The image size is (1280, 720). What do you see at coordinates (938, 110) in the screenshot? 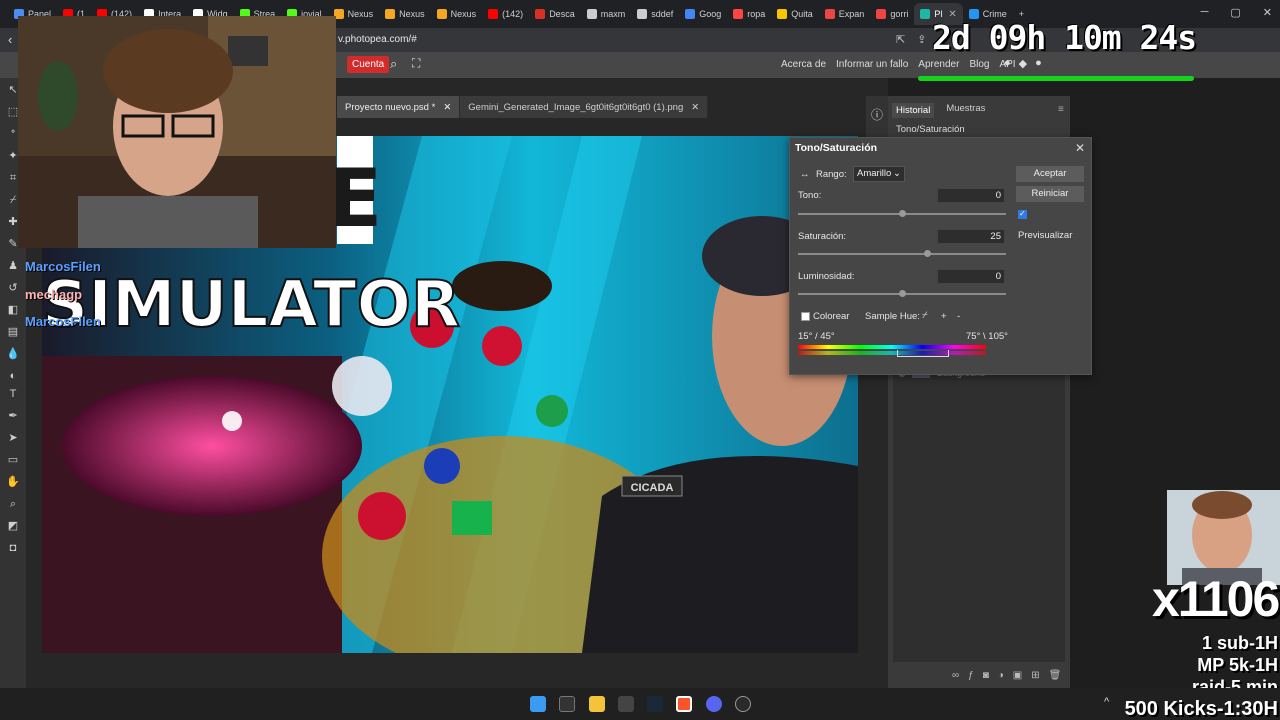
I see `panel-tabs: Historial Muestras` at bounding box center [938, 110].